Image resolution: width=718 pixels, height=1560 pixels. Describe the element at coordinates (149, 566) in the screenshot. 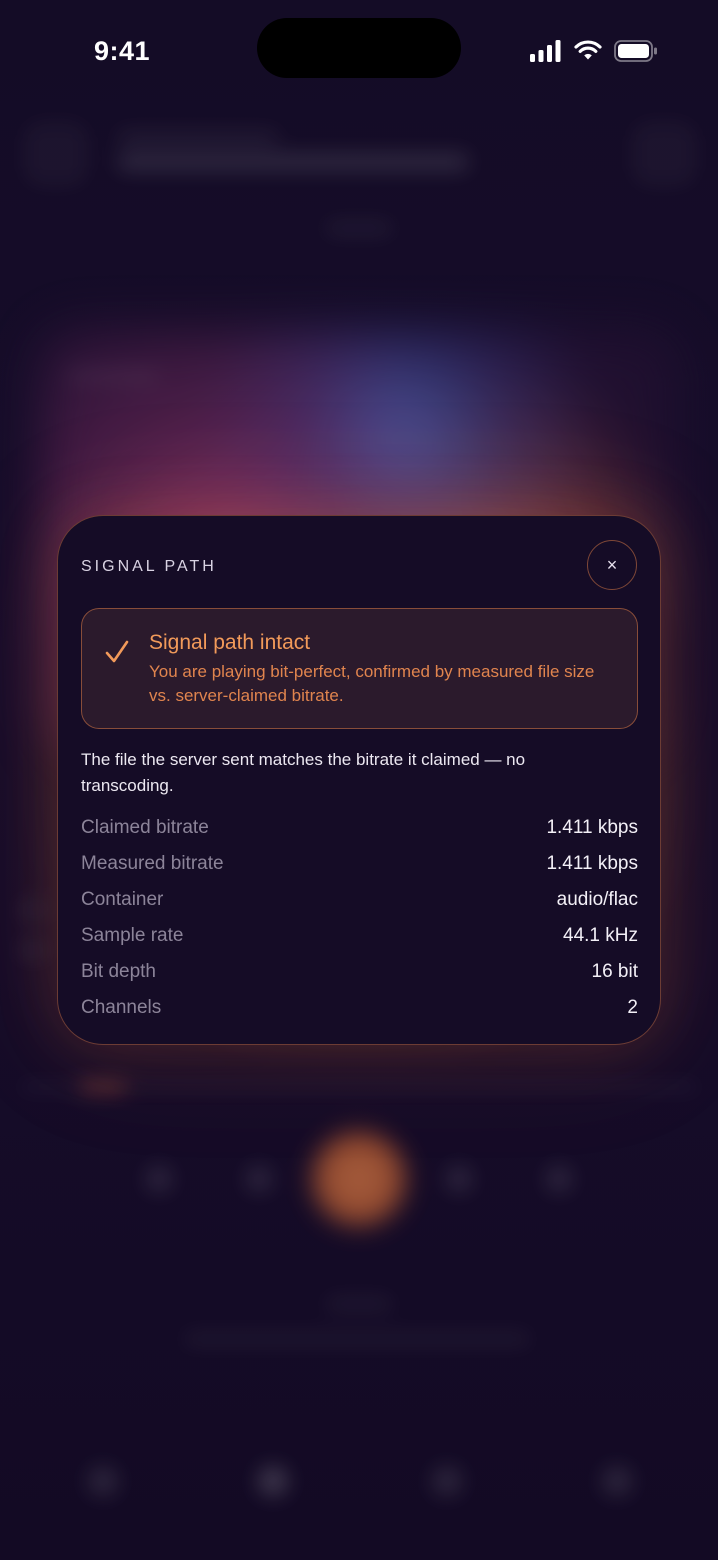

I see `modal-title: SIGNAL PATH` at that location.